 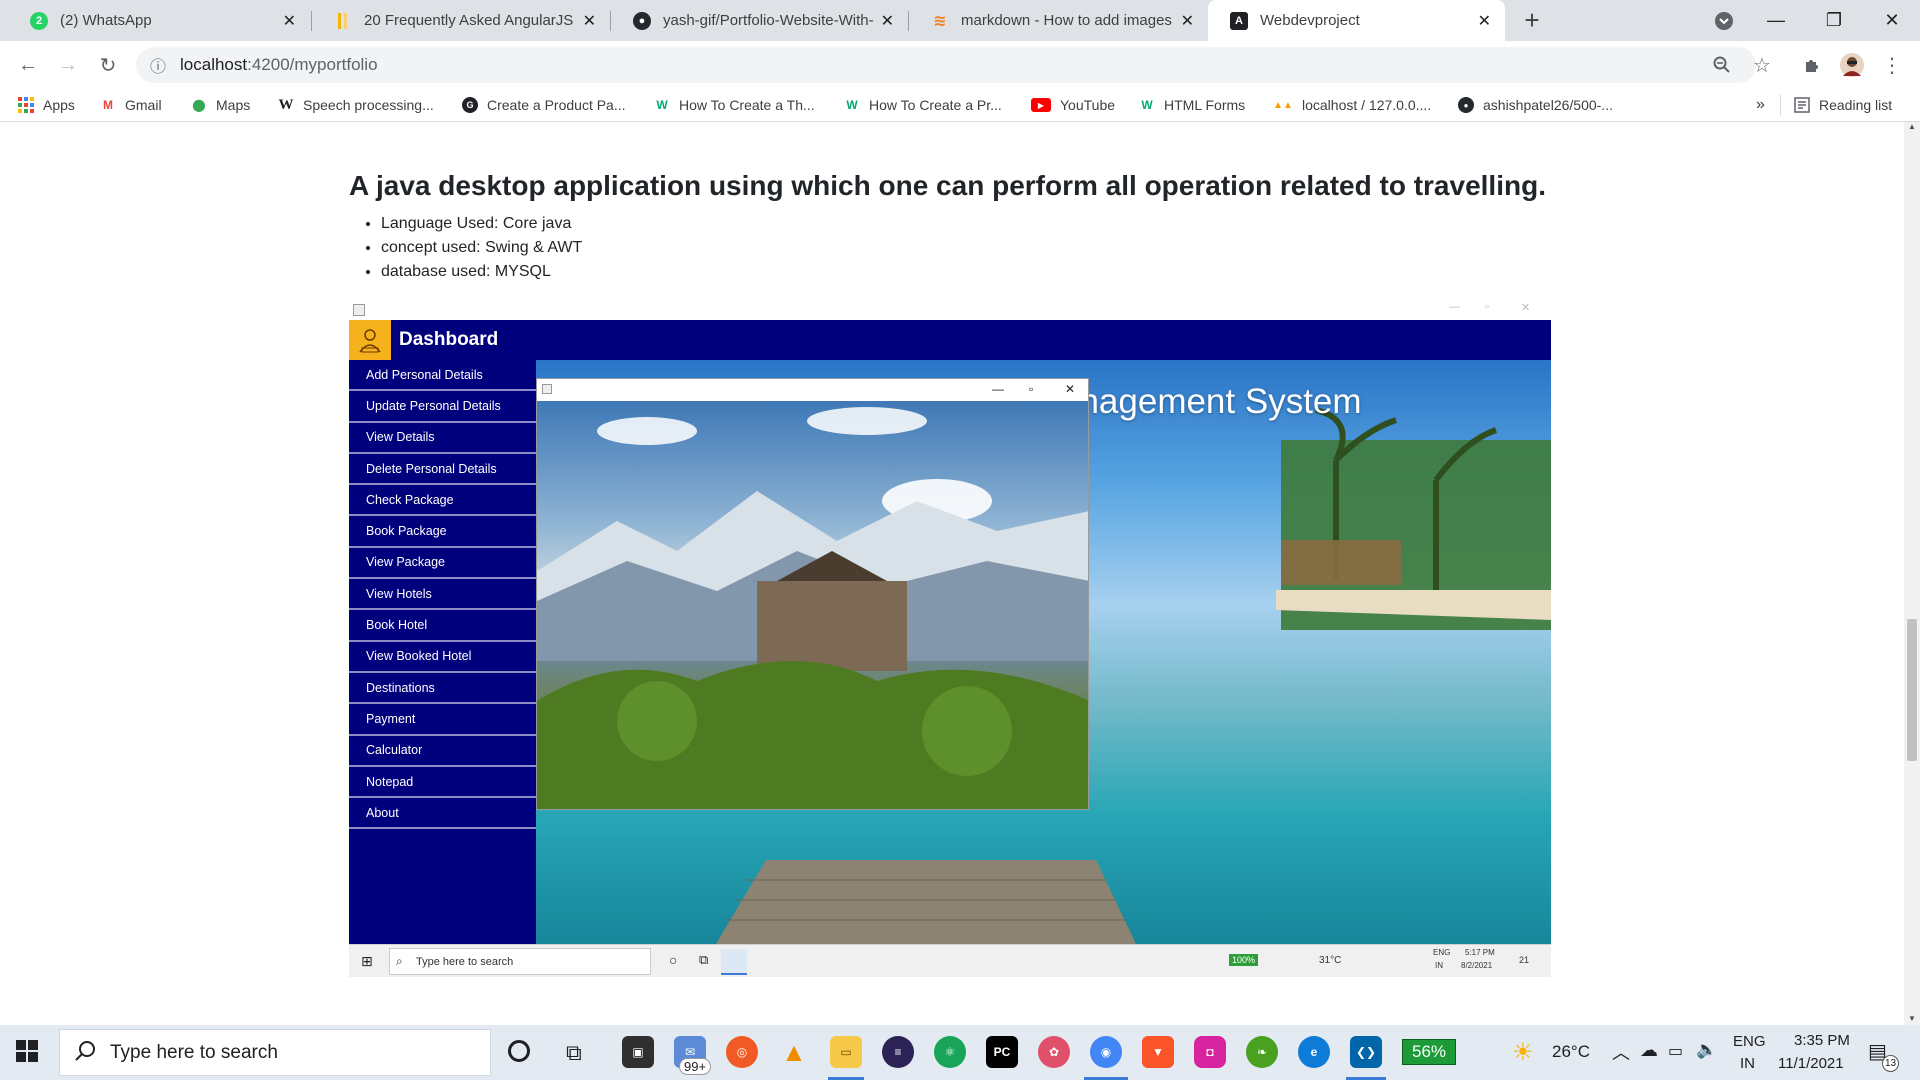 I want to click on leaf-app-icon: ❧, so click(x=1262, y=1052).